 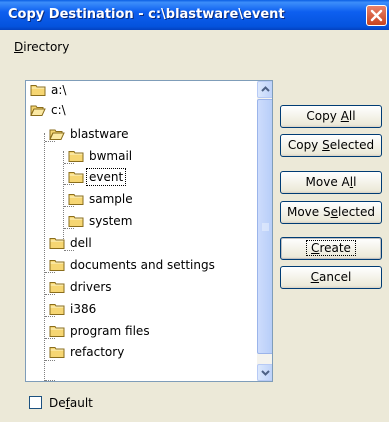 What do you see at coordinates (331, 277) in the screenshot?
I see `cancel-button: Cancel` at bounding box center [331, 277].